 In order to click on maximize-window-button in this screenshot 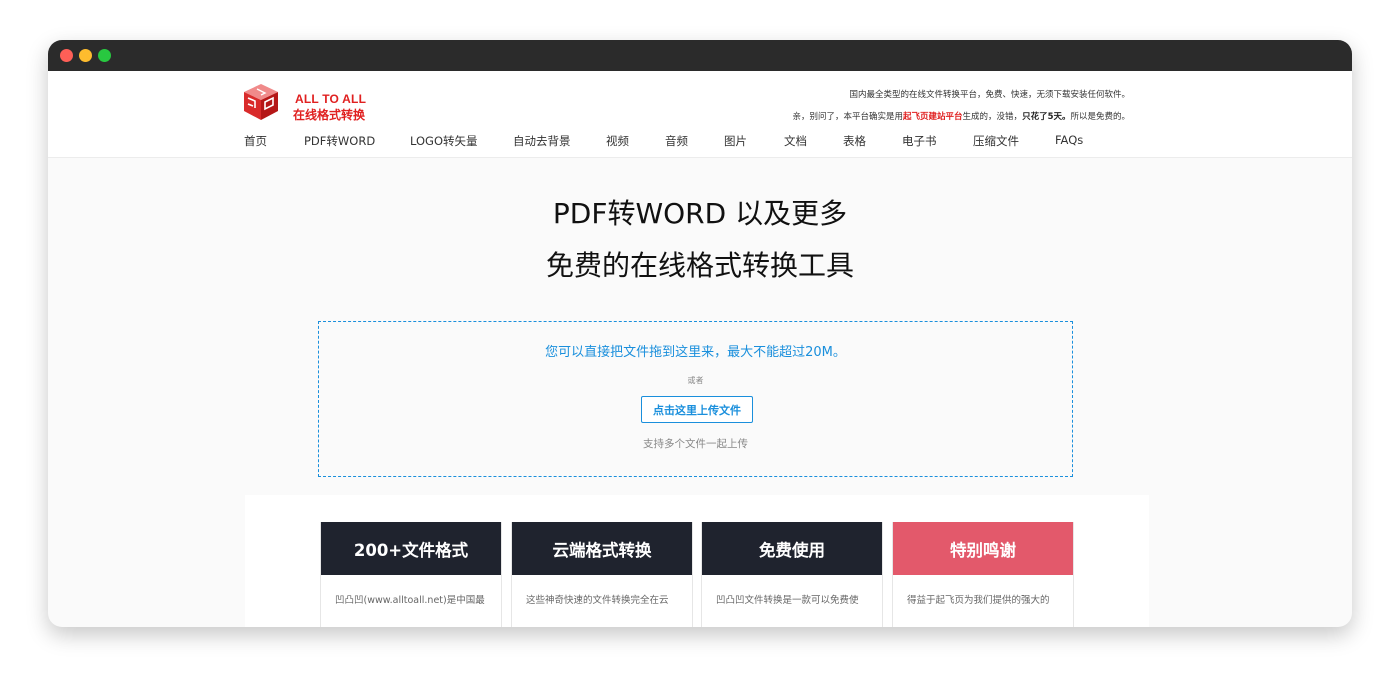, I will do `click(104, 55)`.